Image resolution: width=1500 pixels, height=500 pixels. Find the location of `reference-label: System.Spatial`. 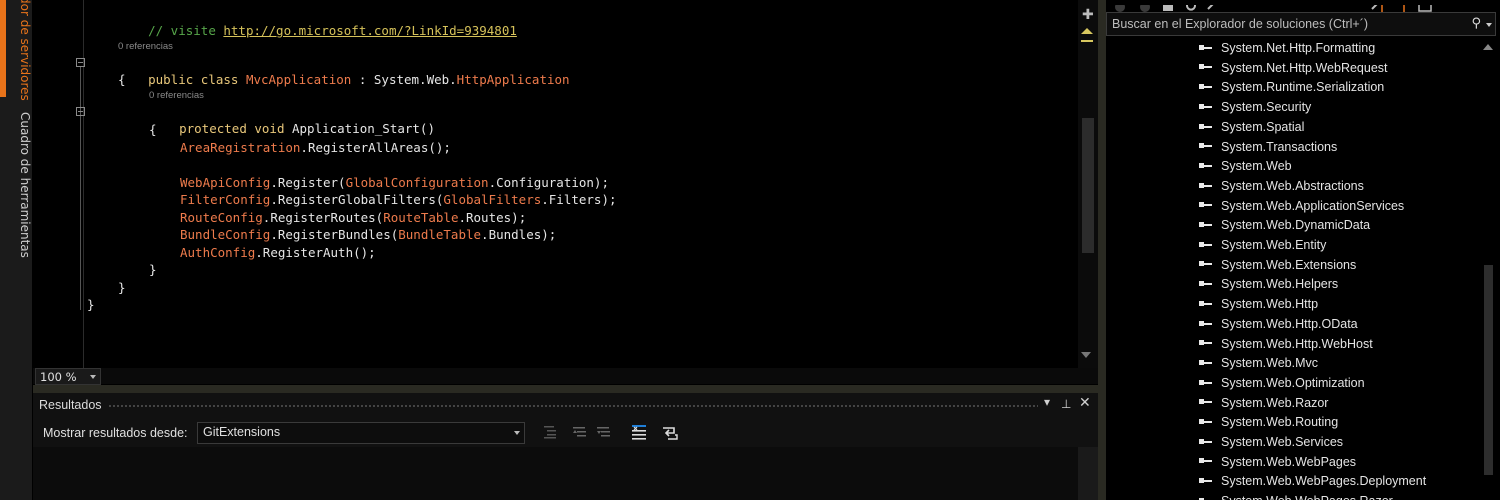

reference-label: System.Spatial is located at coordinates (1263, 126).